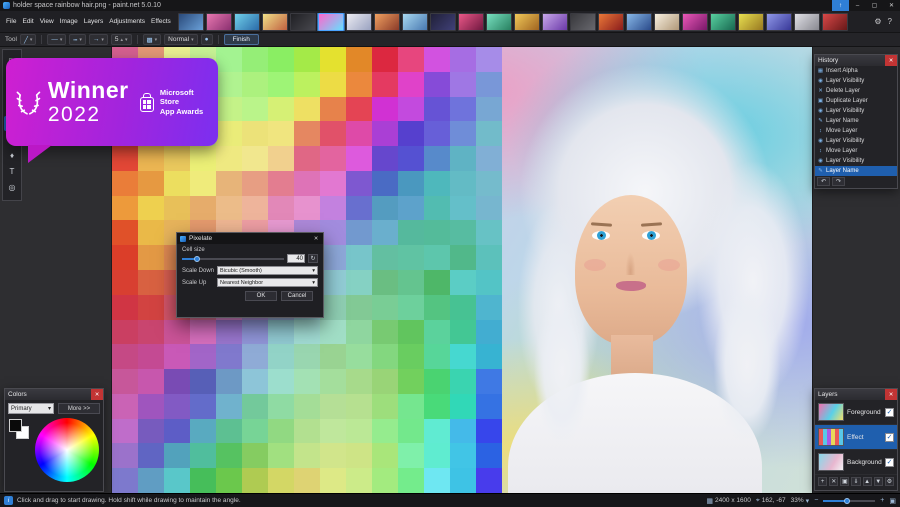 Image resolution: width=900 pixels, height=507 pixels. What do you see at coordinates (856, 91) in the screenshot?
I see `history-item: ✕ Delete Layer` at bounding box center [856, 91].